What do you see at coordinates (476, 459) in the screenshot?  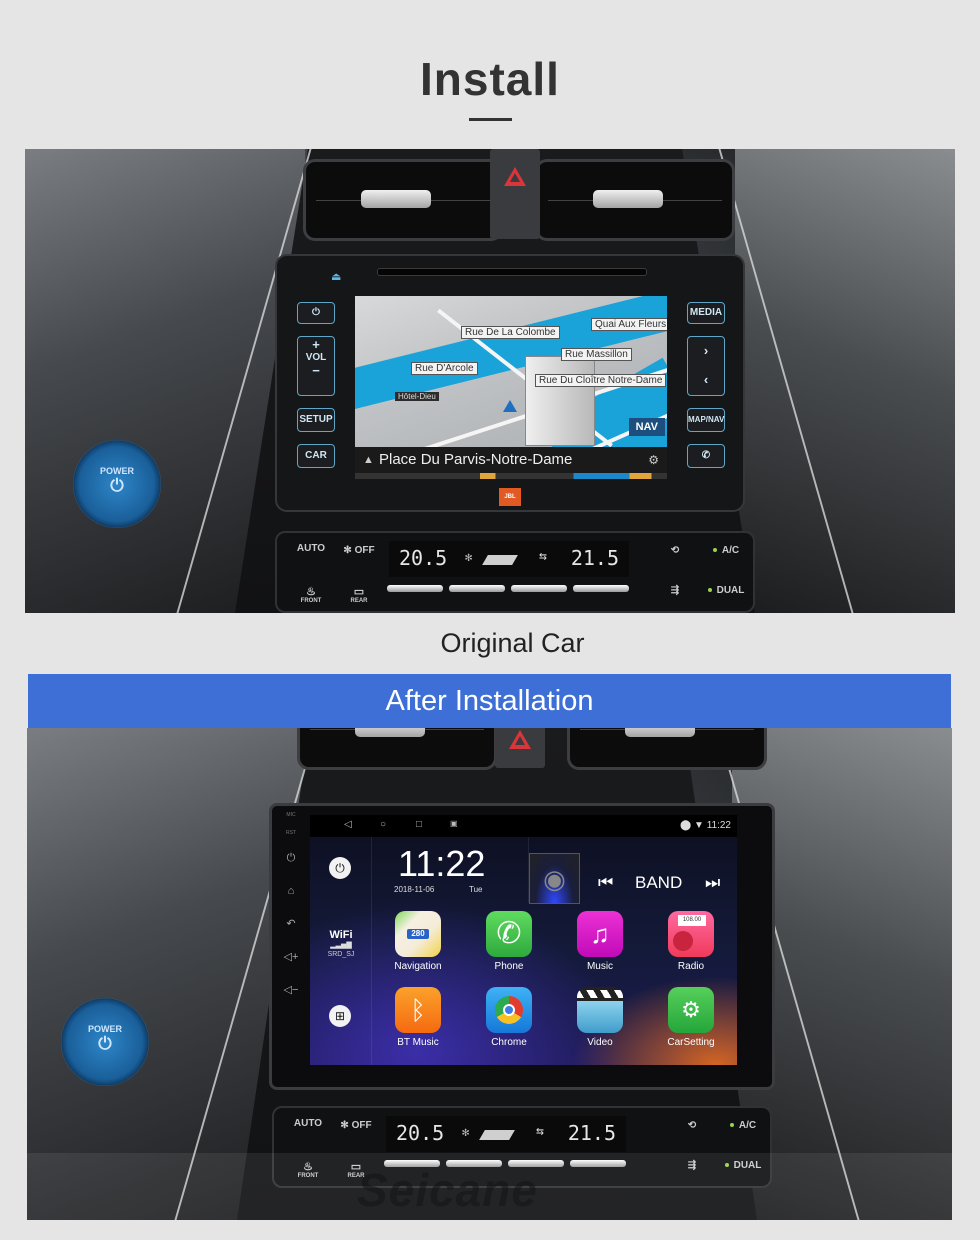 I see `current-street-name: Place Du Parvis-Notre-Dame` at bounding box center [476, 459].